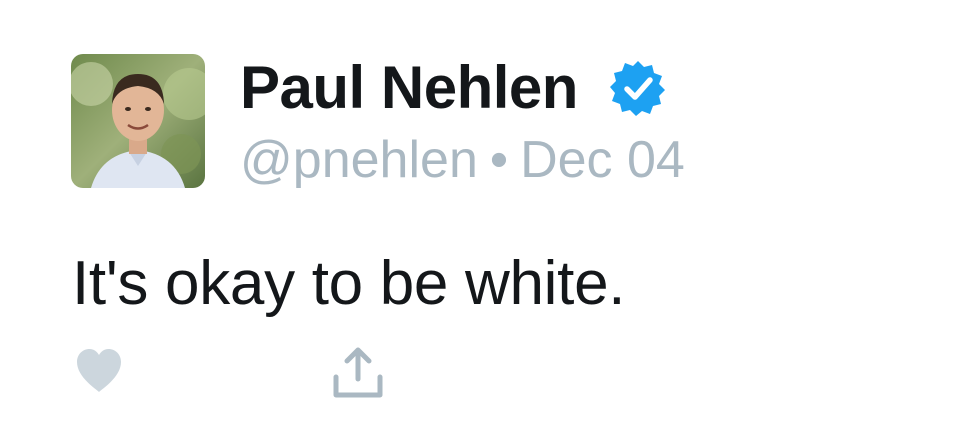 The height and width of the screenshot is (448, 980). What do you see at coordinates (638, 88) in the screenshot?
I see `verified-badge-icon` at bounding box center [638, 88].